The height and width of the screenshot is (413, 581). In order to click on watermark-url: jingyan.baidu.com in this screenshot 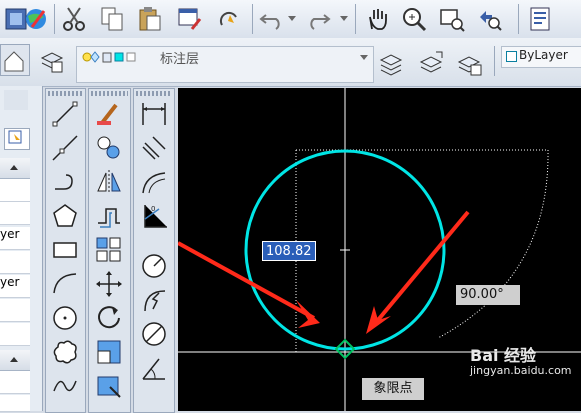, I will do `click(521, 370)`.